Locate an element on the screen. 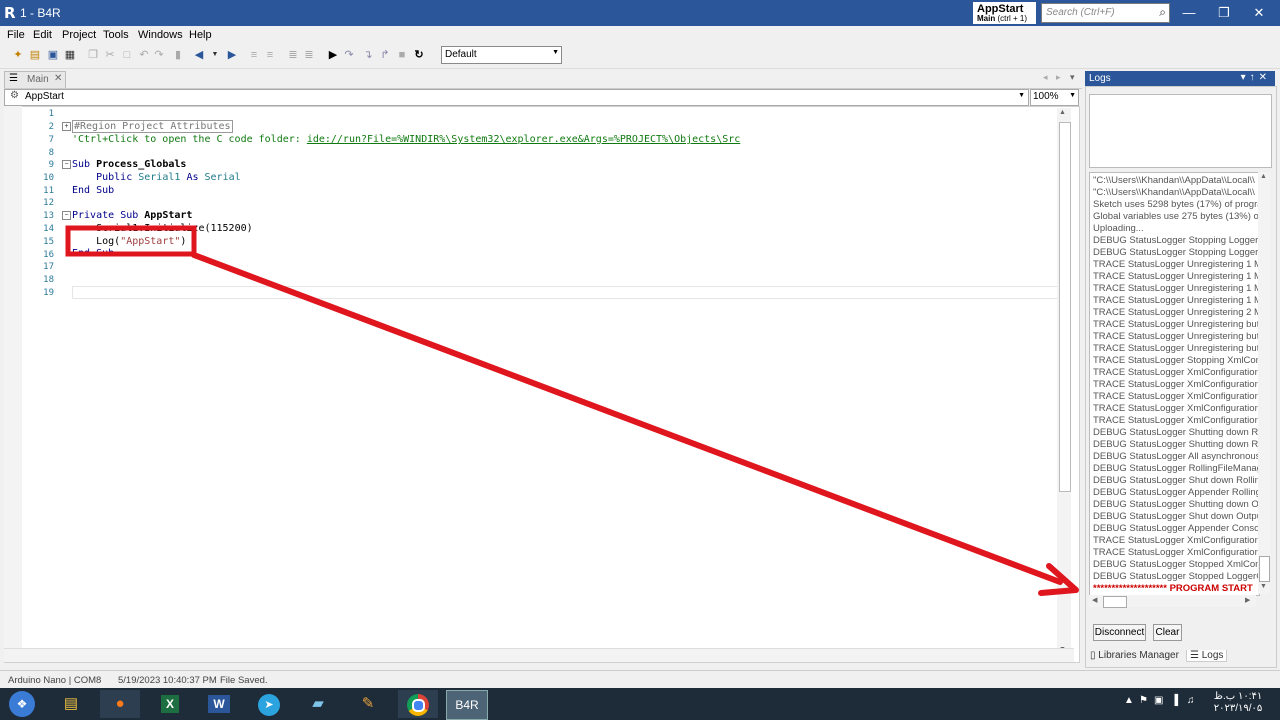 Image resolution: width=1280 pixels, height=720 pixels. chrome-icon is located at coordinates (418, 704).